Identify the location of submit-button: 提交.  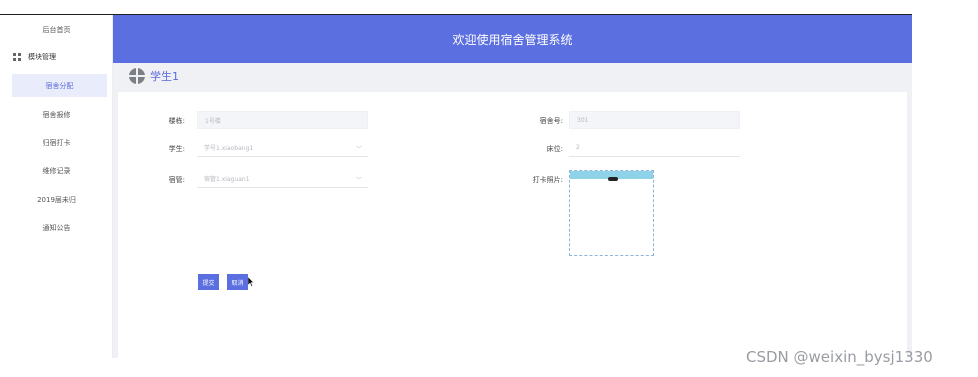
(208, 282).